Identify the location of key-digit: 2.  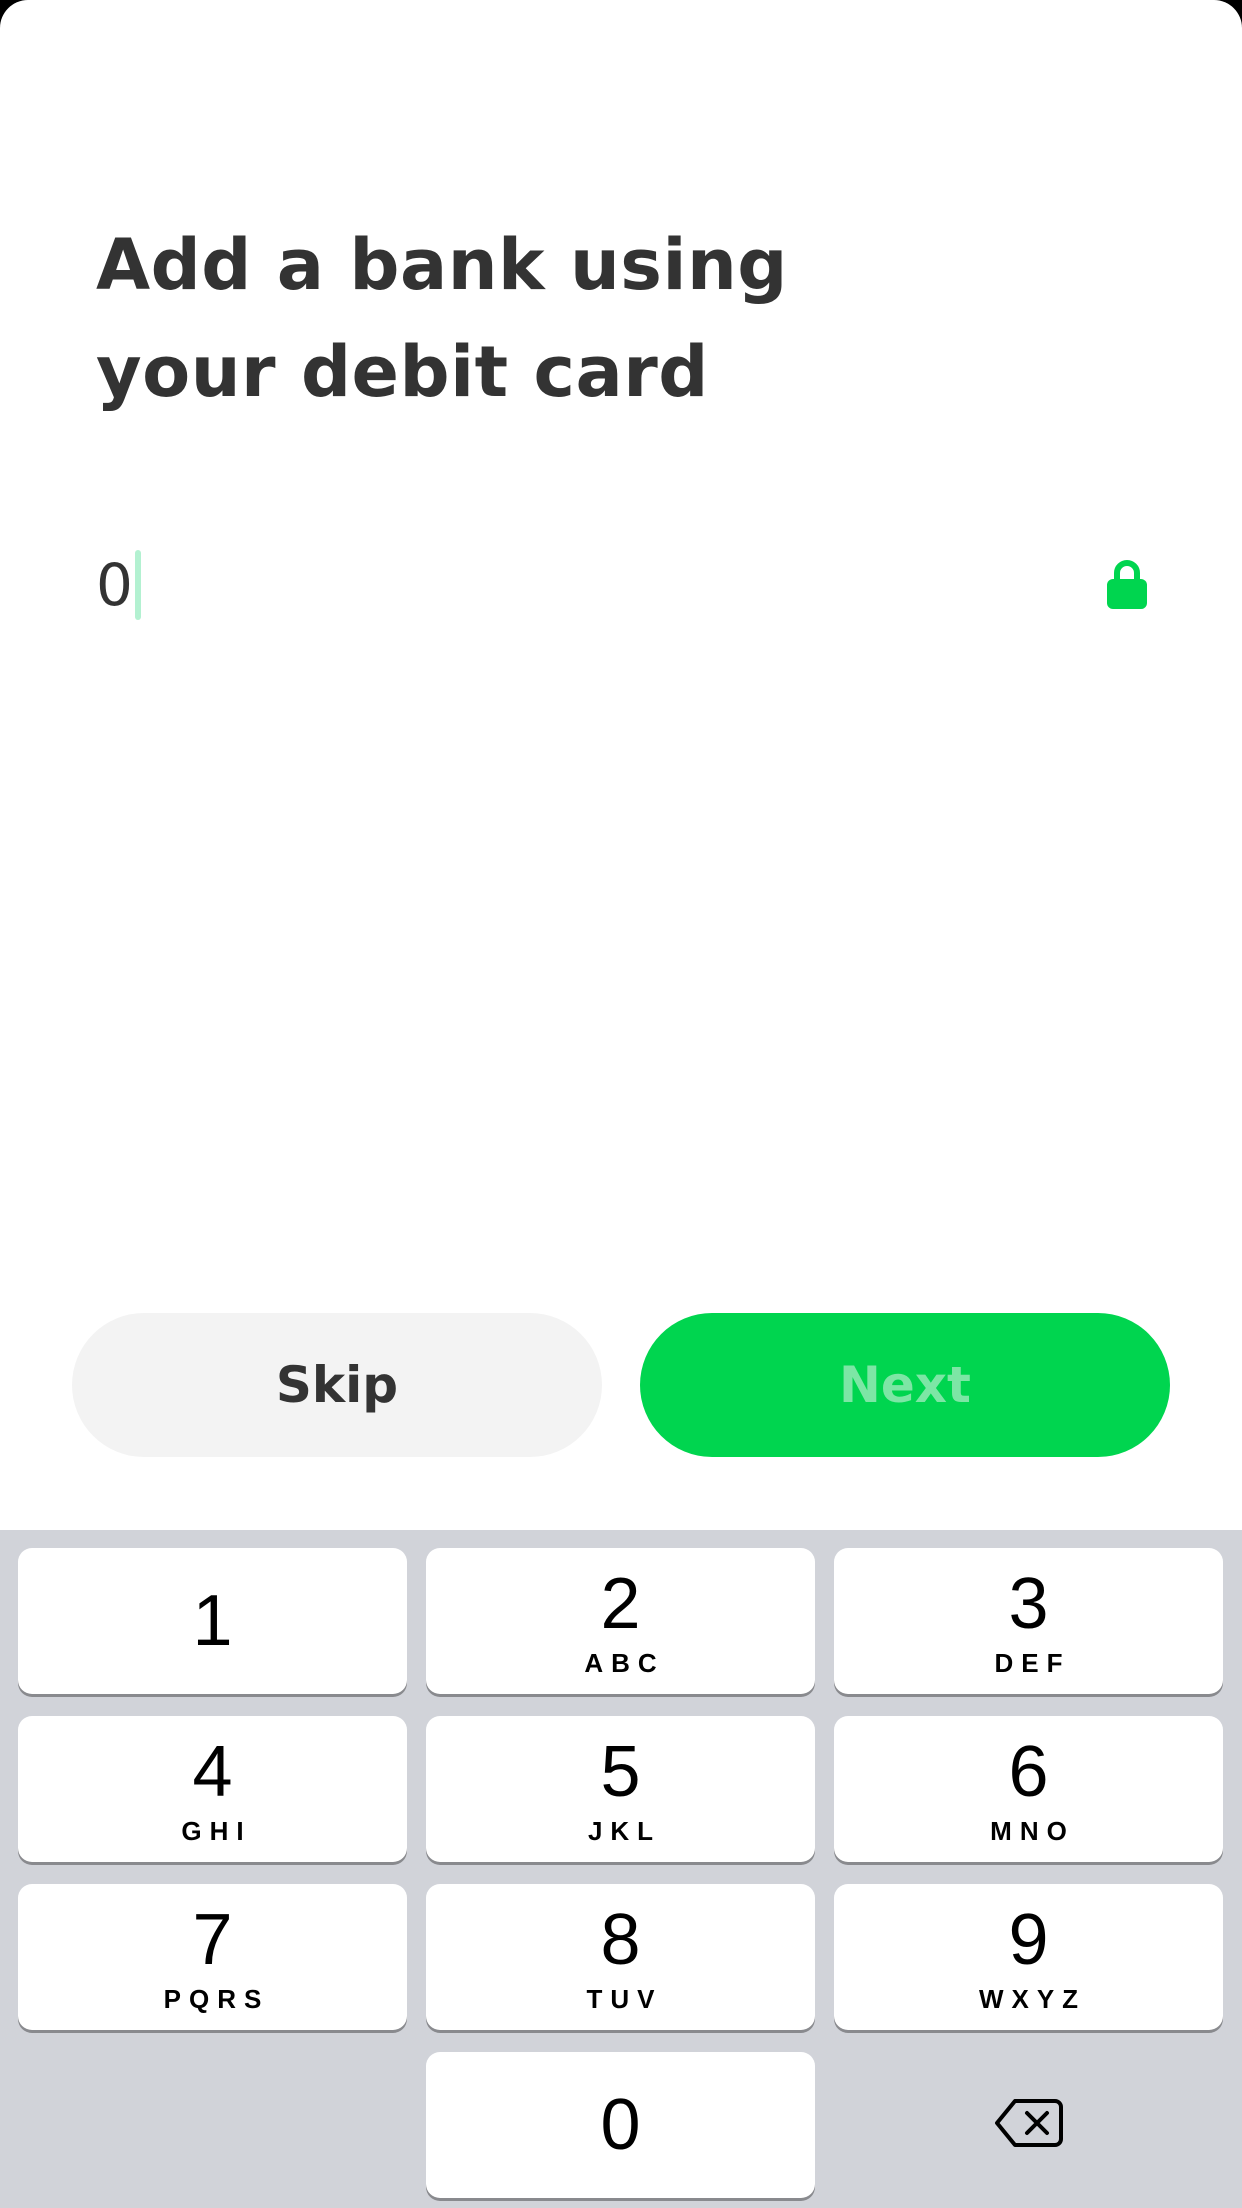
(620, 1604).